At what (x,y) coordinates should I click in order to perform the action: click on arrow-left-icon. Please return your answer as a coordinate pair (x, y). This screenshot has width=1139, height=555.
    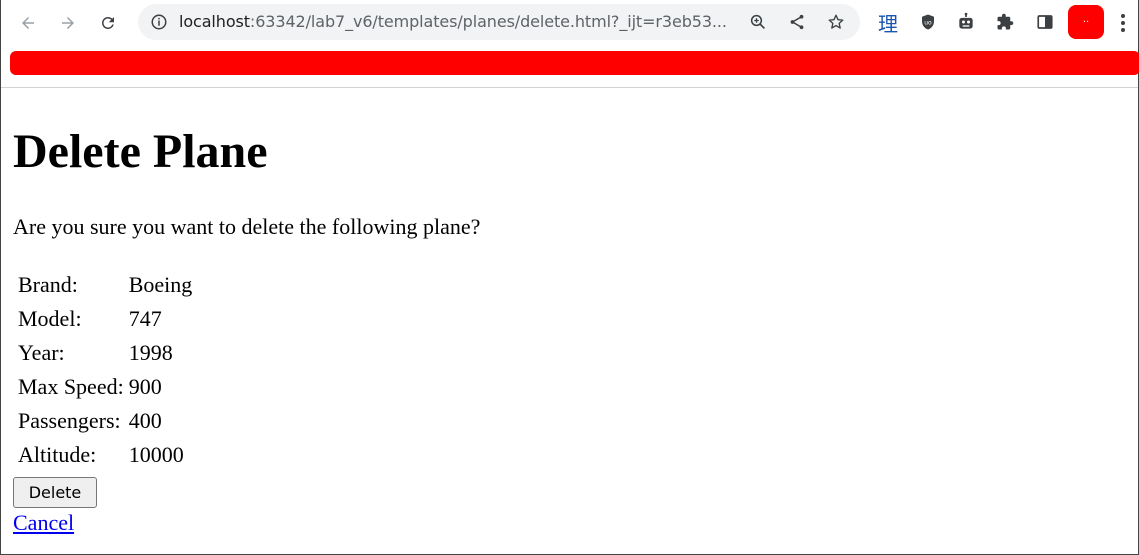
    Looking at the image, I should click on (28, 23).